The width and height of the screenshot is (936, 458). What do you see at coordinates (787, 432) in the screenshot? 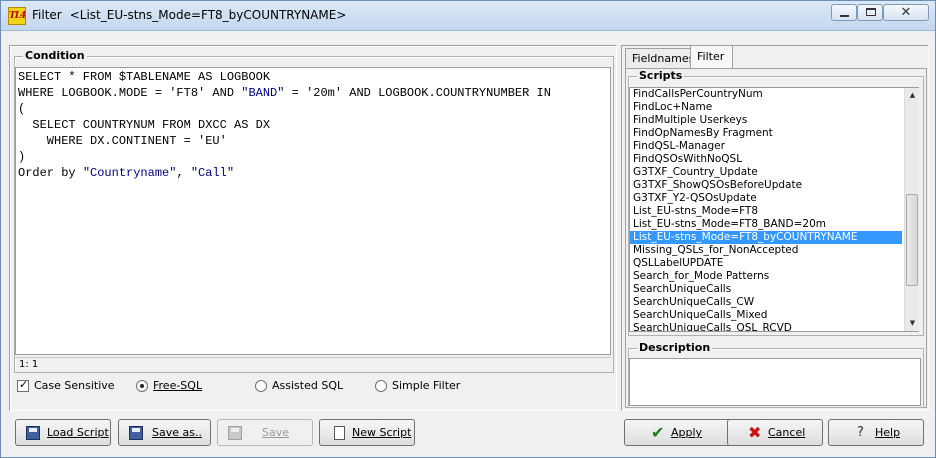
I see `cancel-label: Cancel` at bounding box center [787, 432].